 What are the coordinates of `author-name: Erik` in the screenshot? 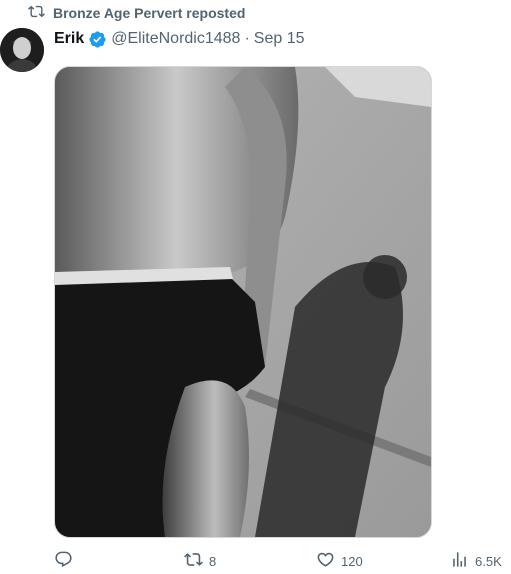 It's located at (69, 39).